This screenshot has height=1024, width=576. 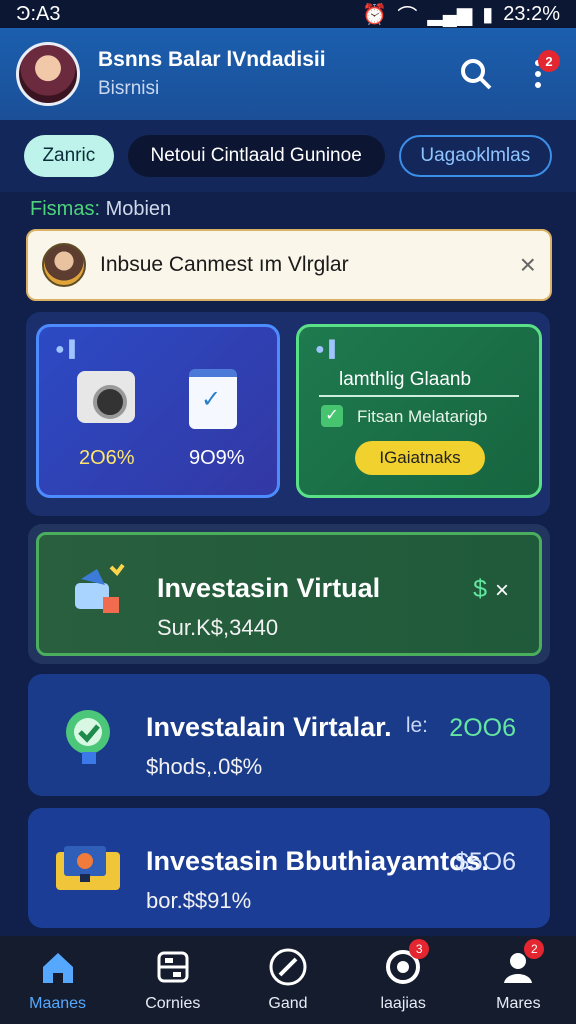 What do you see at coordinates (549, 61) in the screenshot?
I see `notification-badge: 2` at bounding box center [549, 61].